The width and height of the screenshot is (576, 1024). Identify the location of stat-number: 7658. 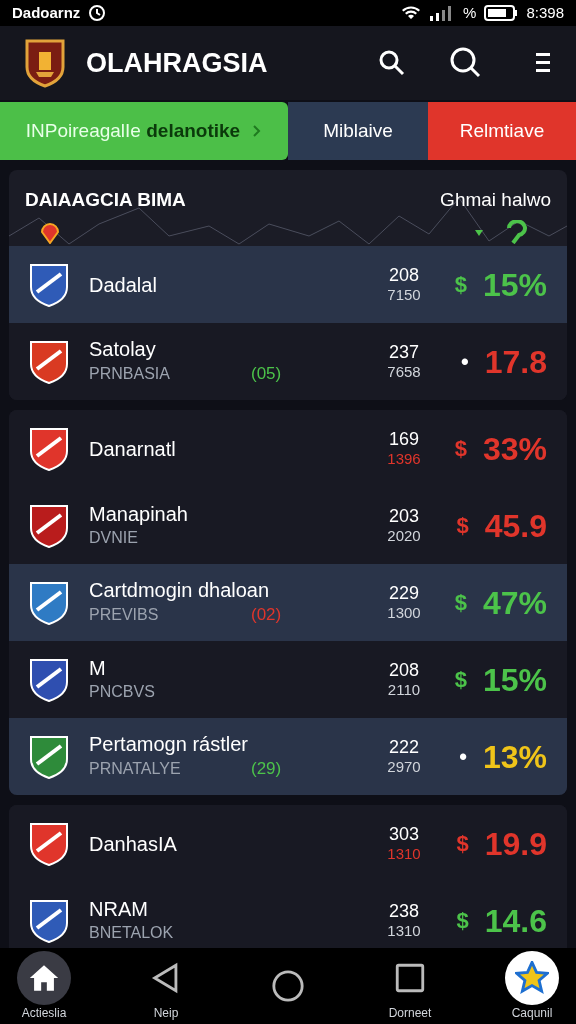
(404, 371).